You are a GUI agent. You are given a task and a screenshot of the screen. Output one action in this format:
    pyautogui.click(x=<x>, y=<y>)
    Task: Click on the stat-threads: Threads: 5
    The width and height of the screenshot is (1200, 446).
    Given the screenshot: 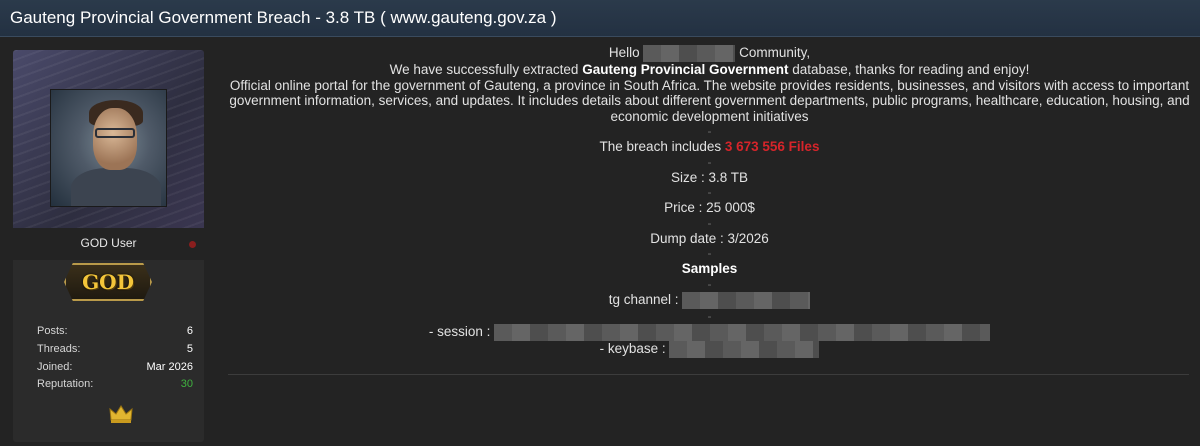 What is the action you would take?
    pyautogui.click(x=115, y=350)
    